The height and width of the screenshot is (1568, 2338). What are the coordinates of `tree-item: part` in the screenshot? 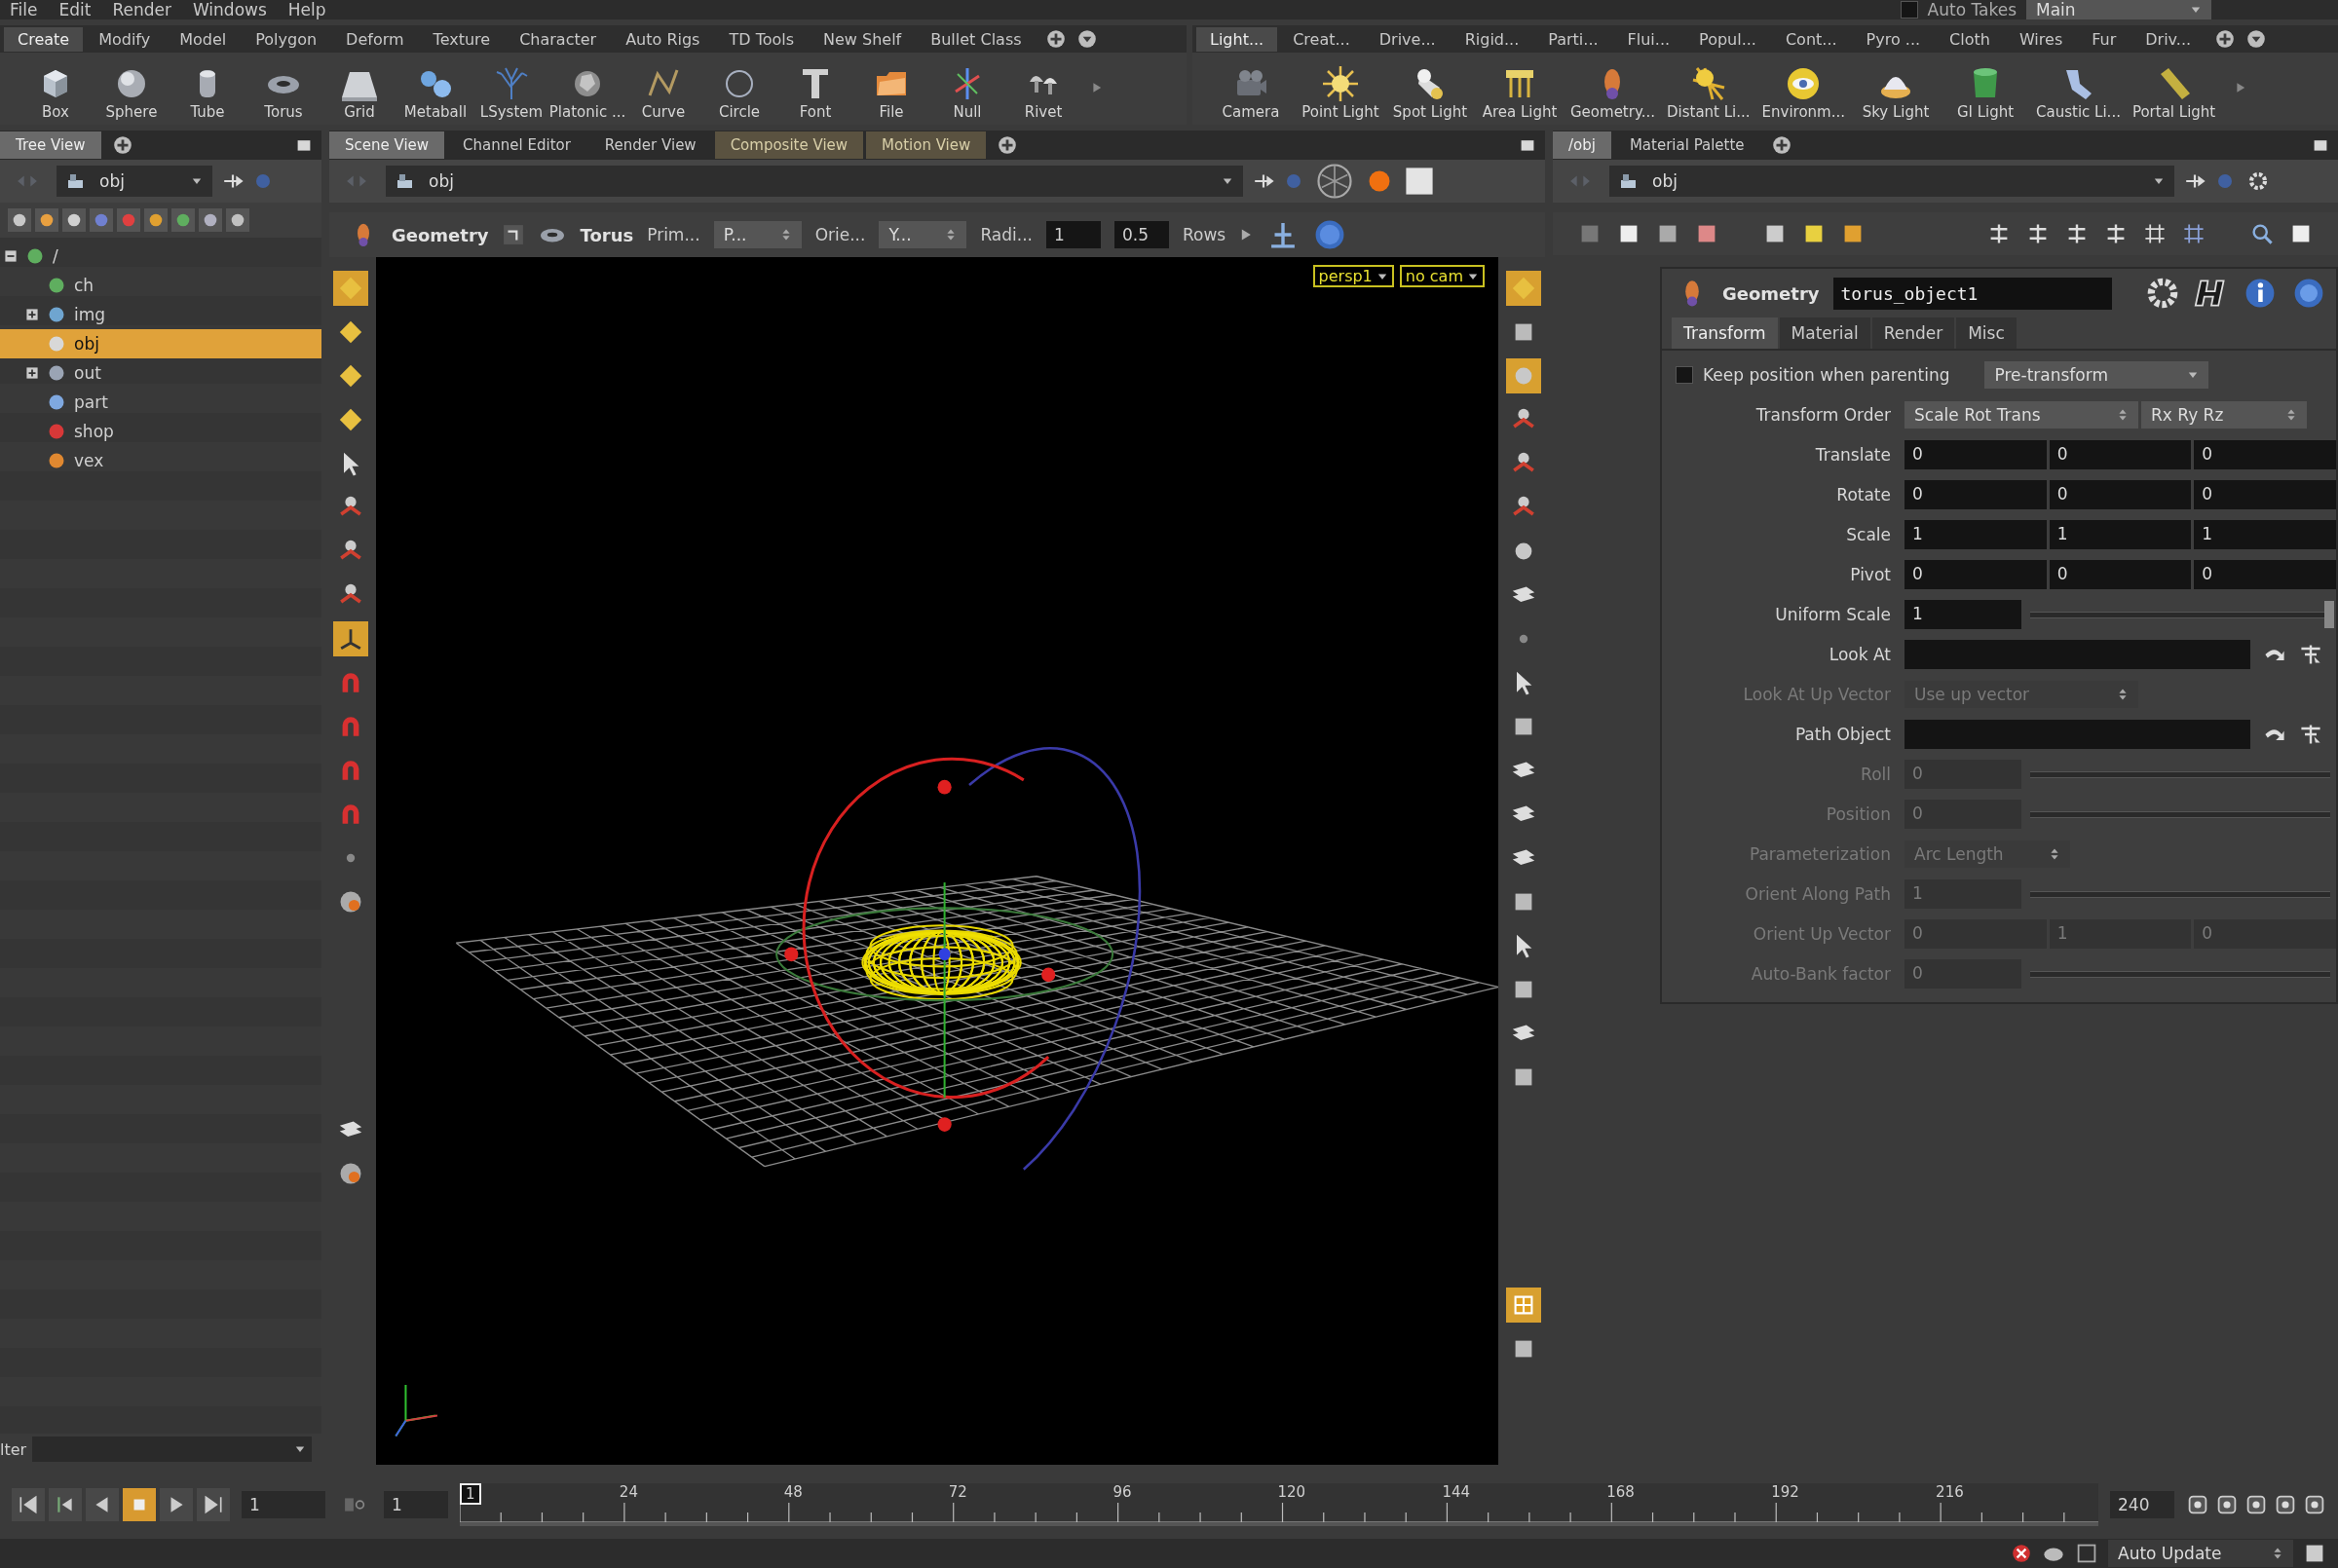 It's located at (160, 402).